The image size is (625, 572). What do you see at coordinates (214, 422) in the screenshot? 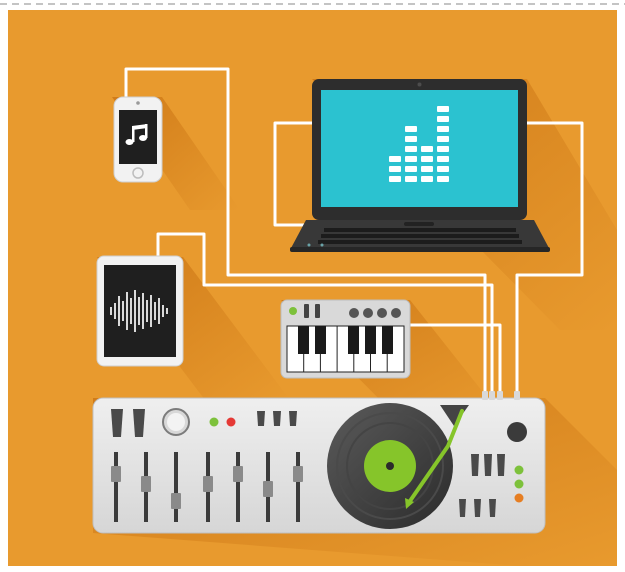
I see `green-led` at bounding box center [214, 422].